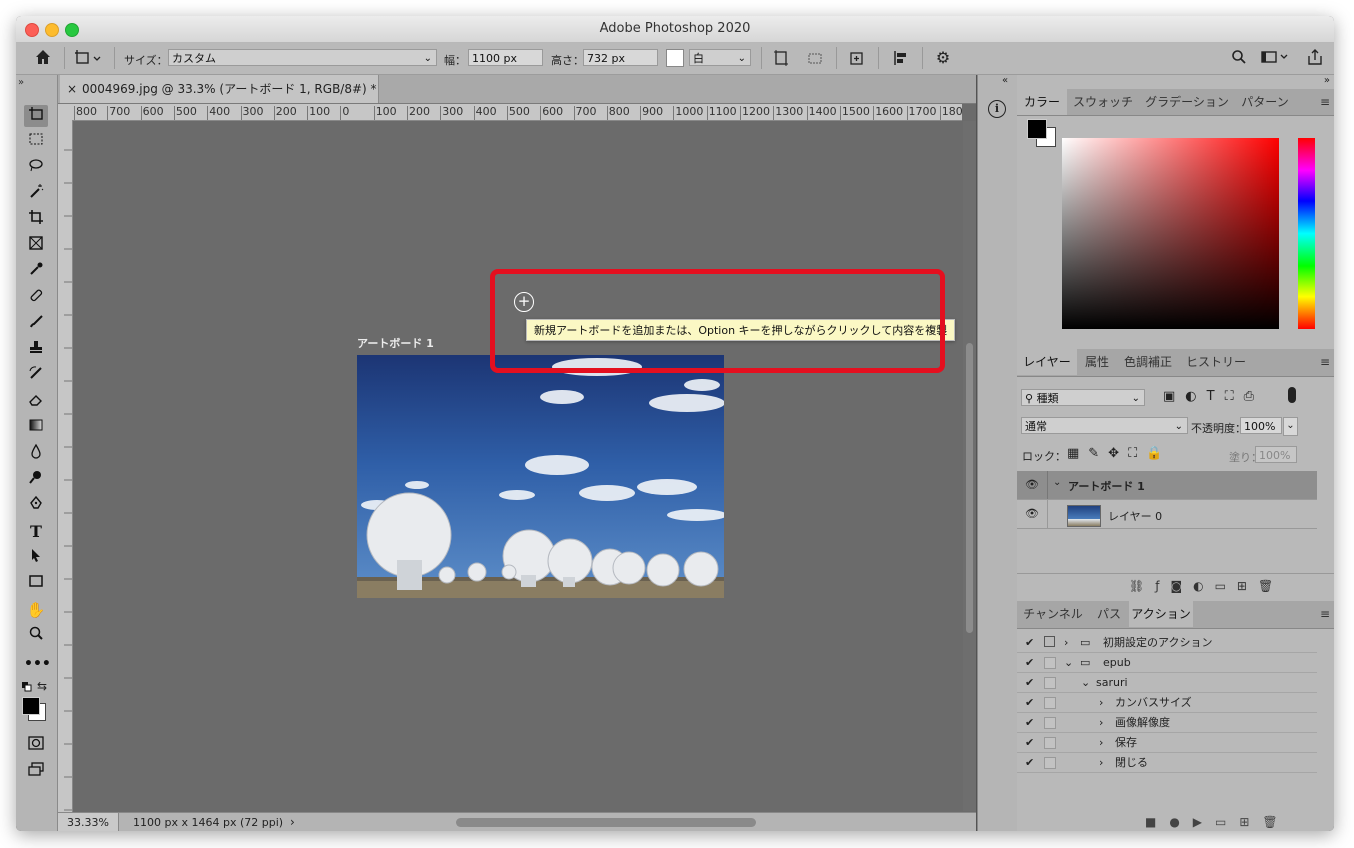 The width and height of the screenshot is (1354, 848). What do you see at coordinates (1032, 513) in the screenshot?
I see `eye-icon: 👁` at bounding box center [1032, 513].